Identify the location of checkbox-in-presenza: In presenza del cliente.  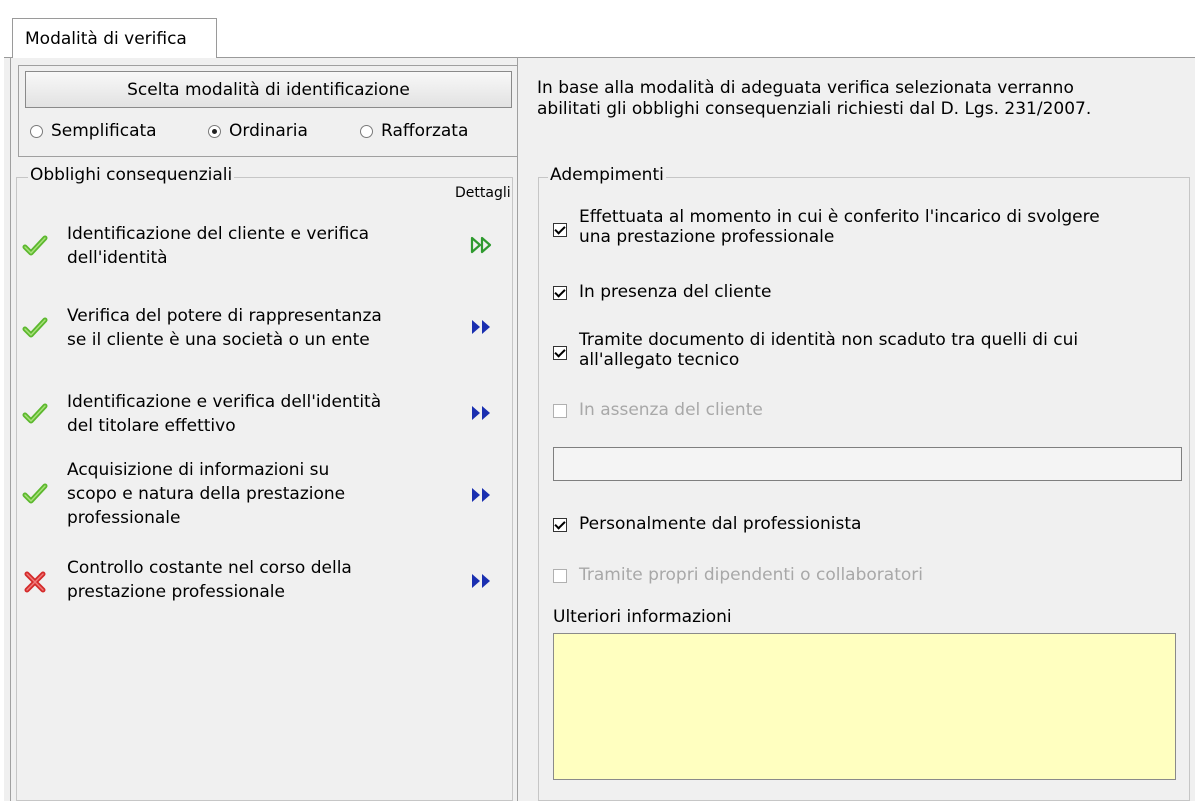
(662, 292).